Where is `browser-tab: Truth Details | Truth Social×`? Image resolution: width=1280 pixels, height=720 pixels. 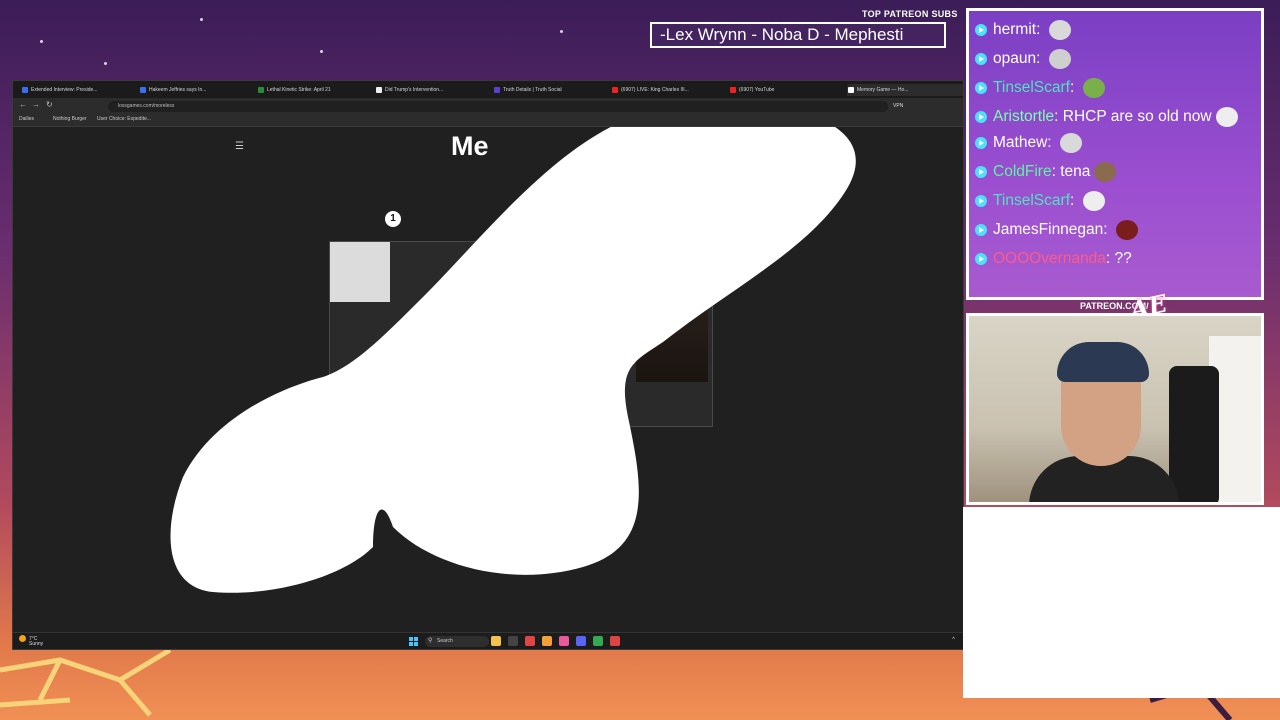 browser-tab: Truth Details | Truth Social× is located at coordinates (555, 90).